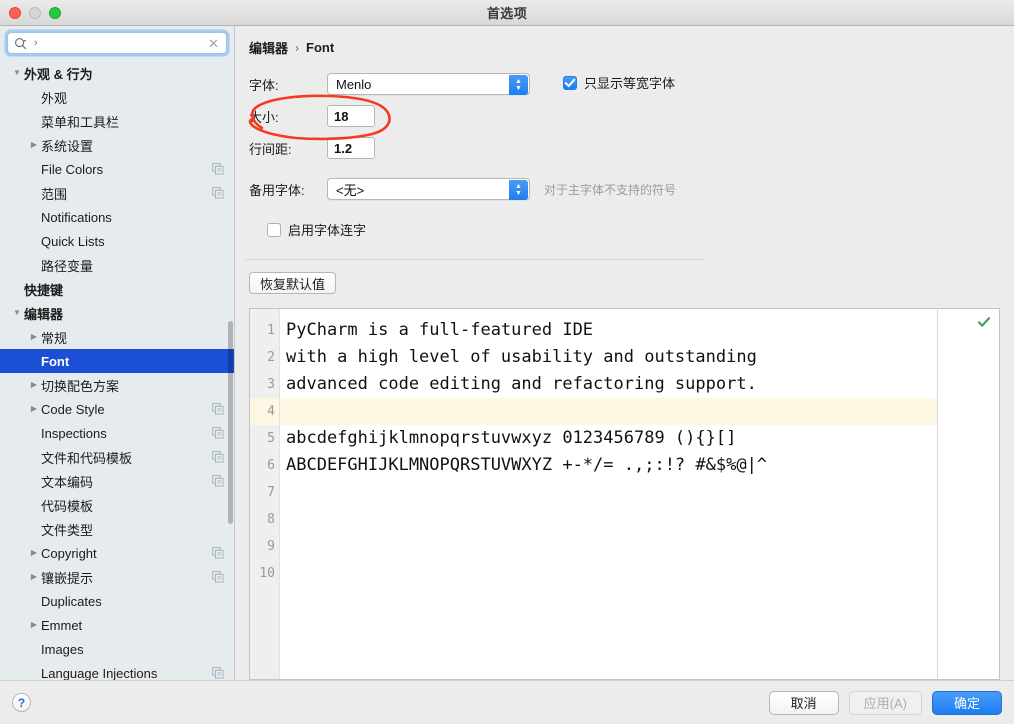 The image size is (1014, 724). What do you see at coordinates (21, 702) in the screenshot?
I see `help-button: ?` at bounding box center [21, 702].